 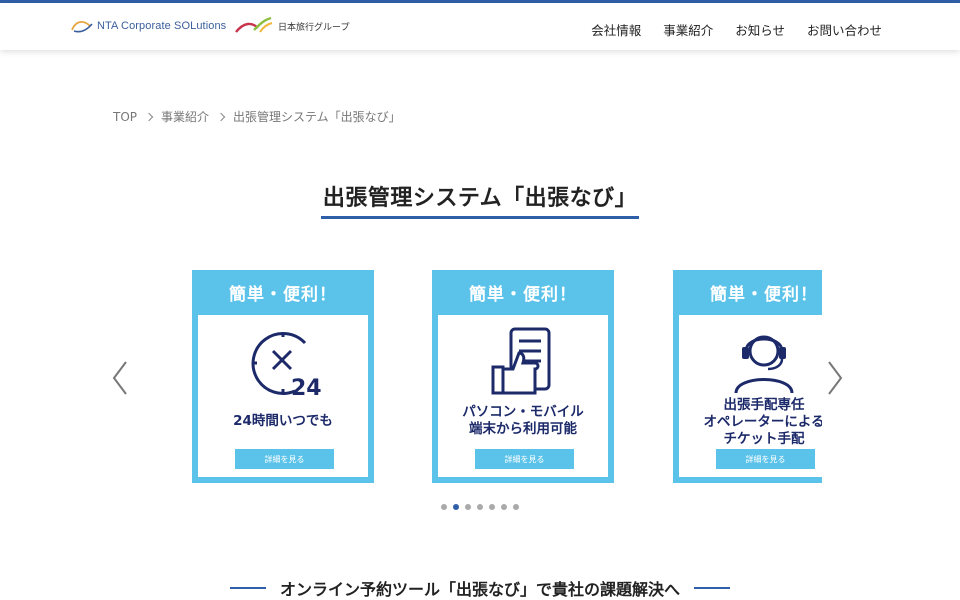 I want to click on heading-rule-right, so click(x=712, y=588).